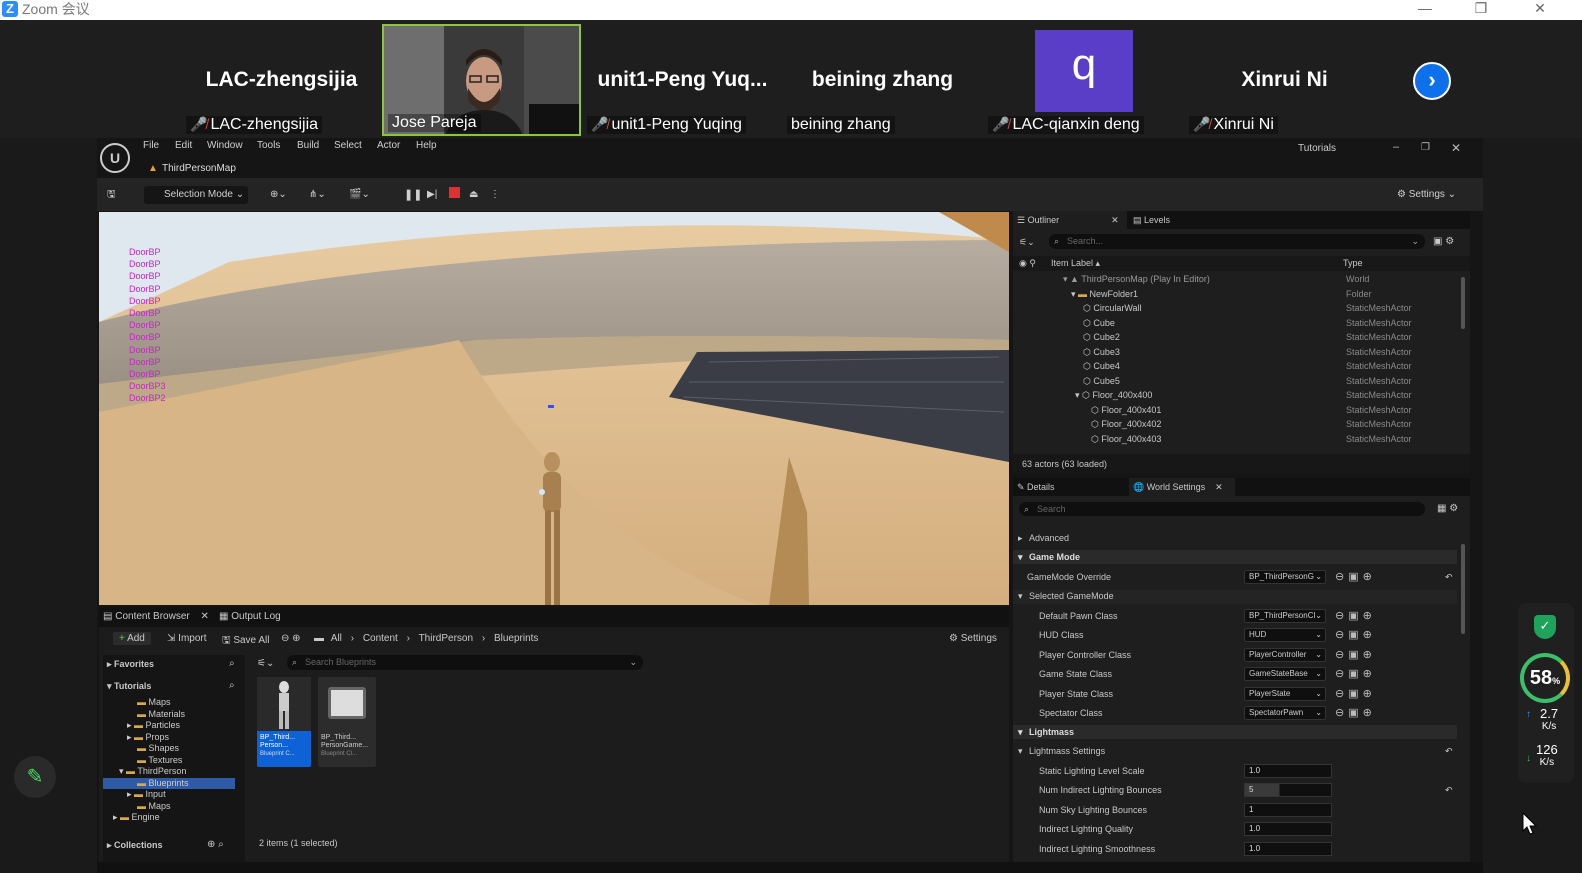 This screenshot has width=1582, height=873. Describe the element at coordinates (278, 195) in the screenshot. I see `add-content-icon: ⊕⌄` at that location.